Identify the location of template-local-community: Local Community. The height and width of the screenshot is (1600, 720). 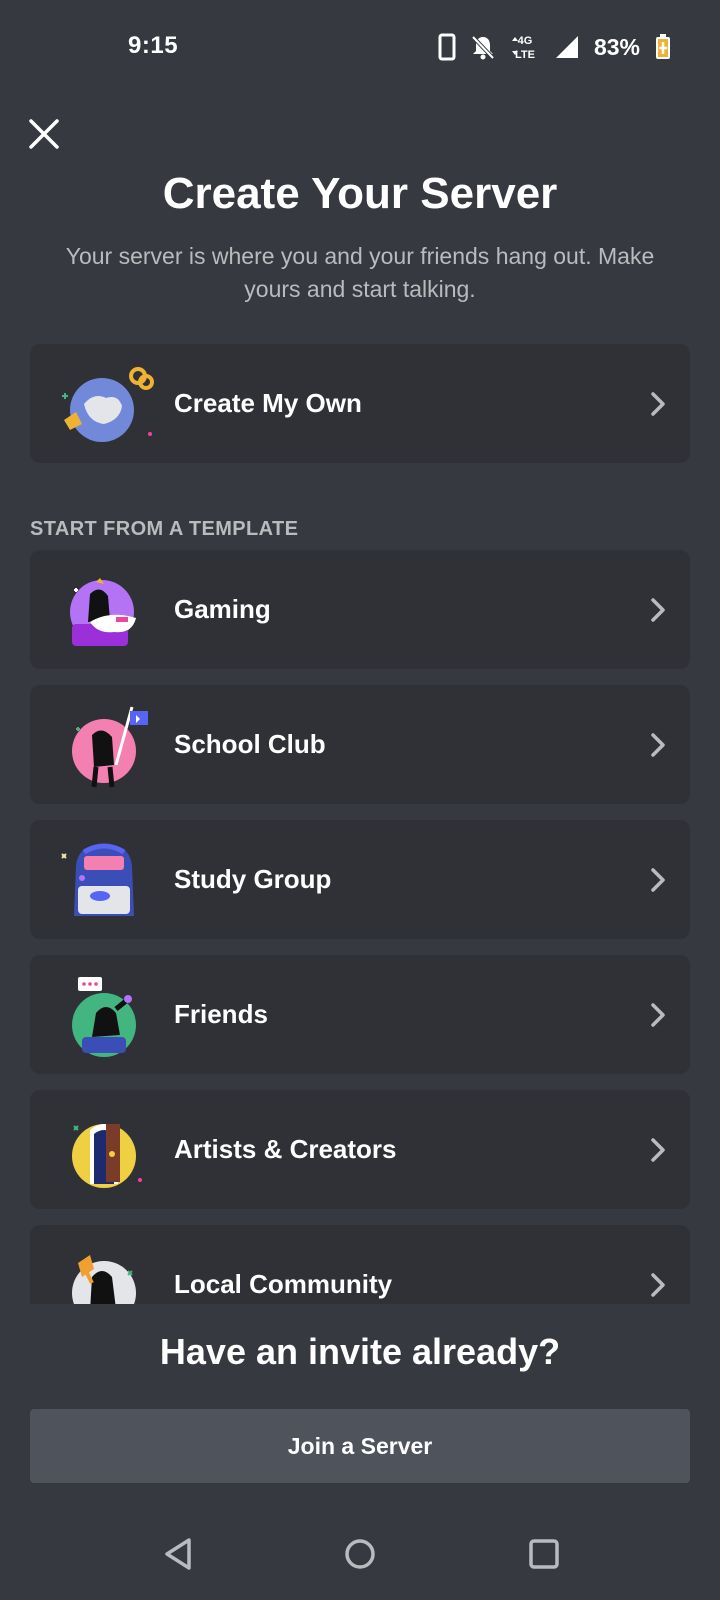
(360, 1264).